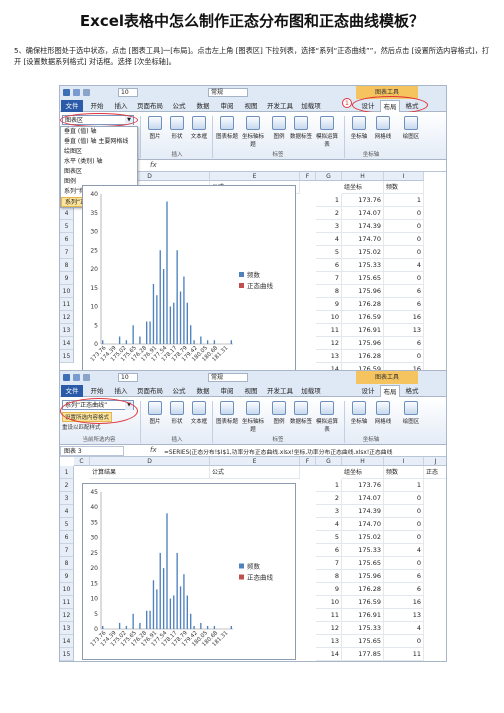 This screenshot has width=504, height=713. I want to click on col-header: C, so click(82, 461).